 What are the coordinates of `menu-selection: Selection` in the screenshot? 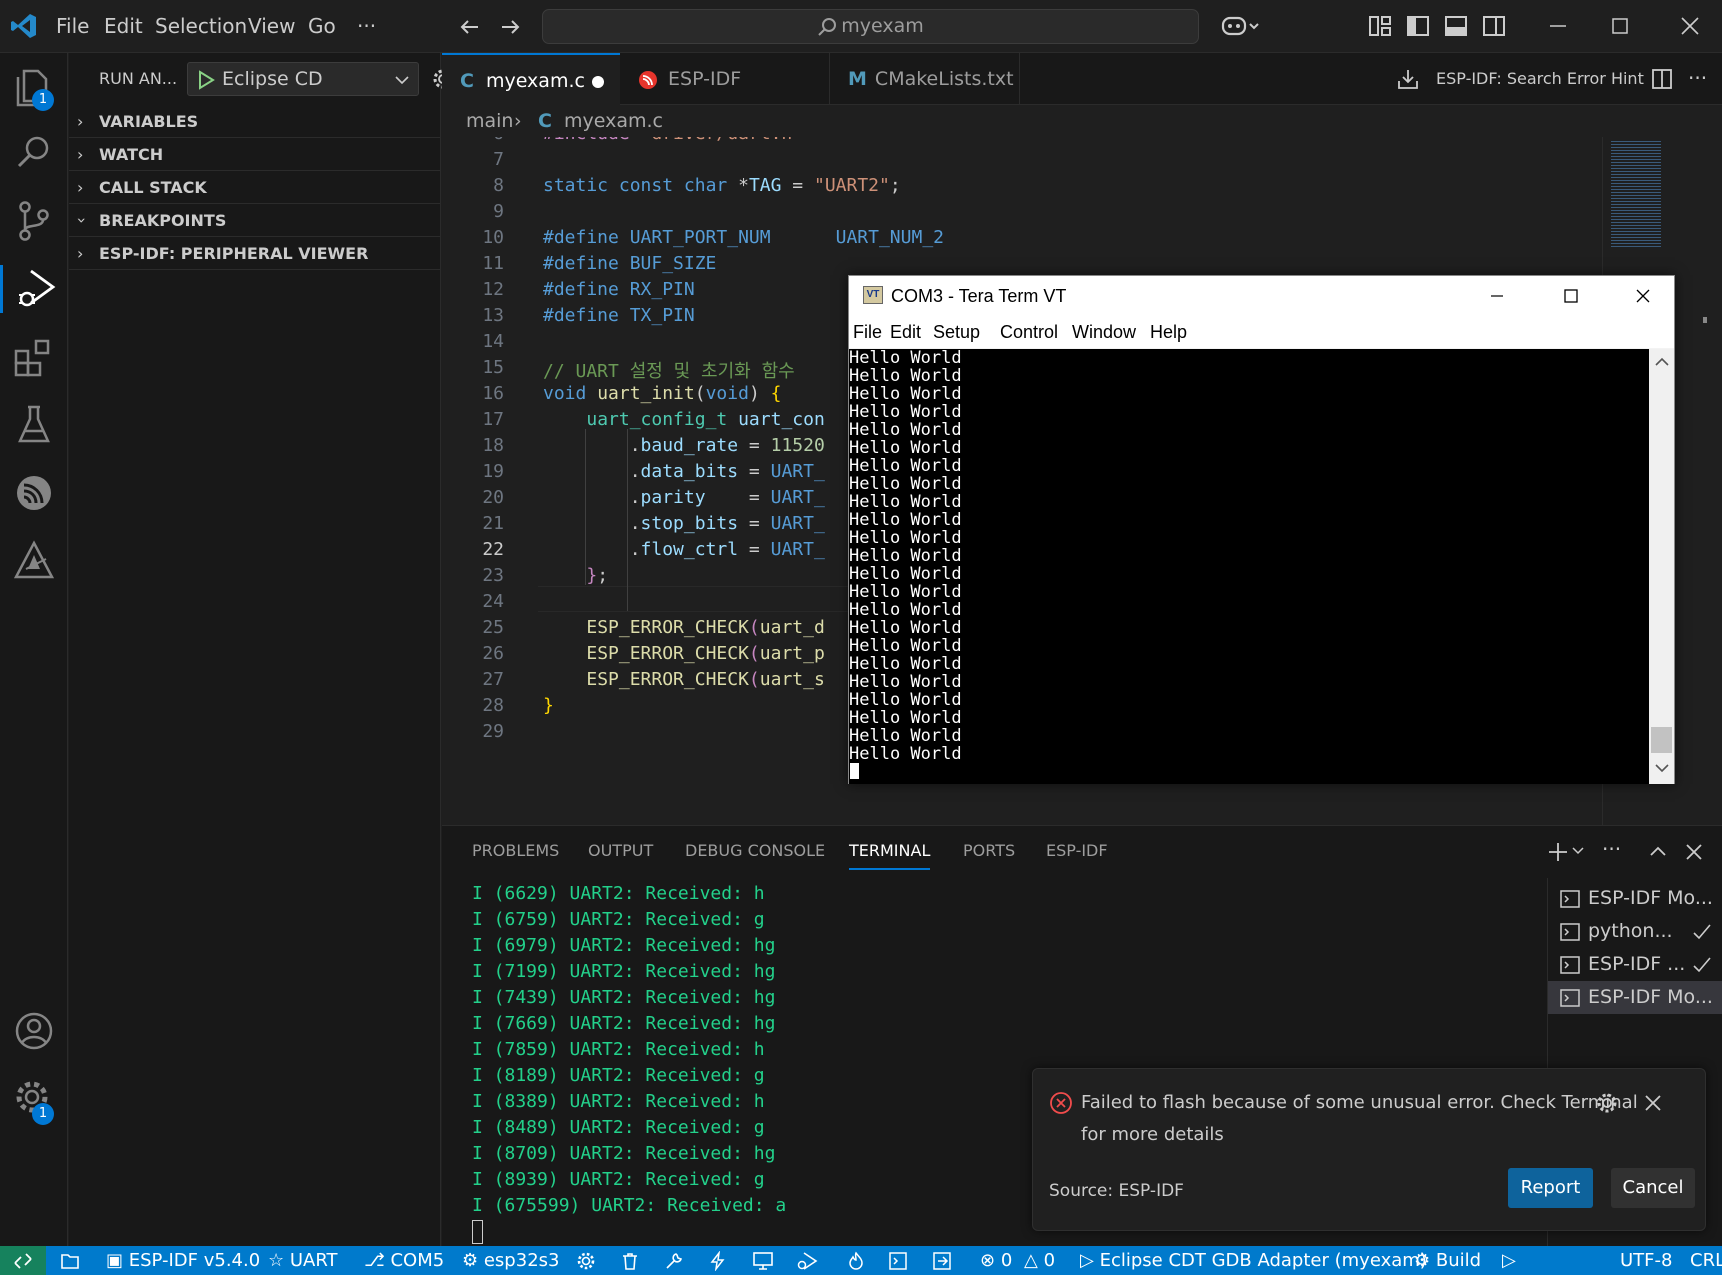 It's located at (201, 26).